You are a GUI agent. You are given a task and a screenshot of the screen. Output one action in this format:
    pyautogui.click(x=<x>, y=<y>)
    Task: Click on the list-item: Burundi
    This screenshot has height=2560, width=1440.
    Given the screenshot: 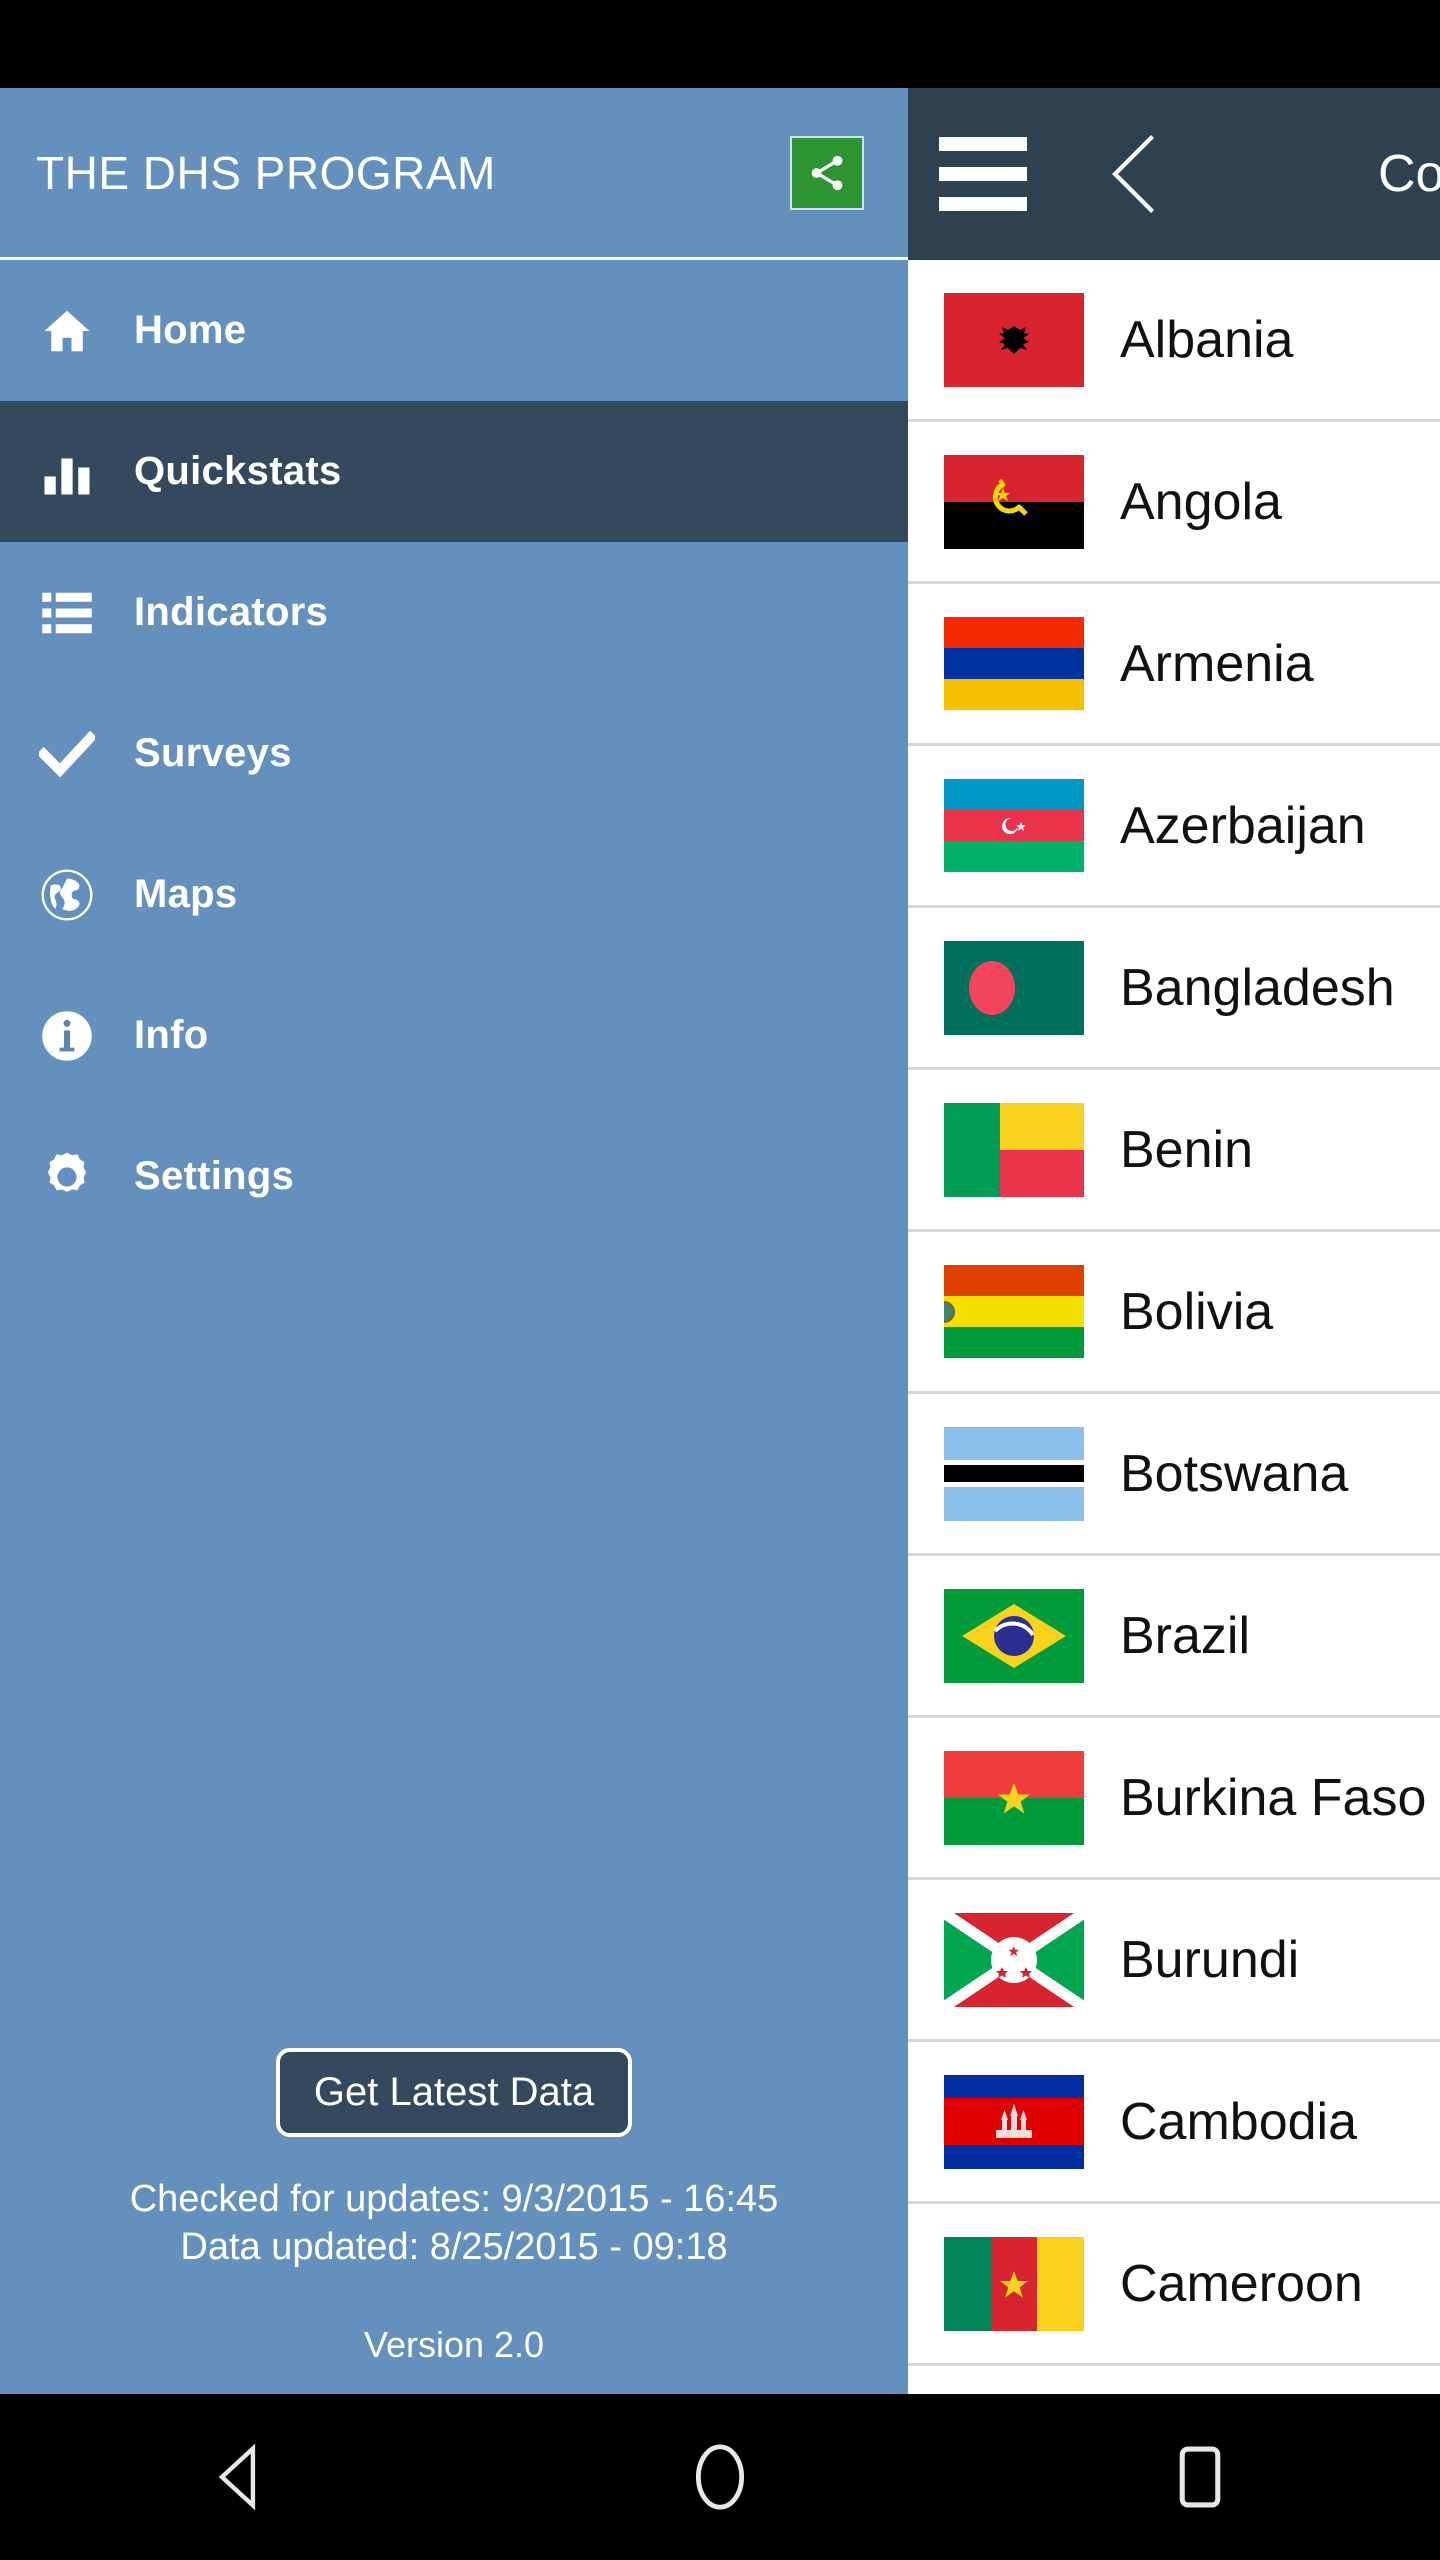 What is the action you would take?
    pyautogui.click(x=1174, y=1961)
    